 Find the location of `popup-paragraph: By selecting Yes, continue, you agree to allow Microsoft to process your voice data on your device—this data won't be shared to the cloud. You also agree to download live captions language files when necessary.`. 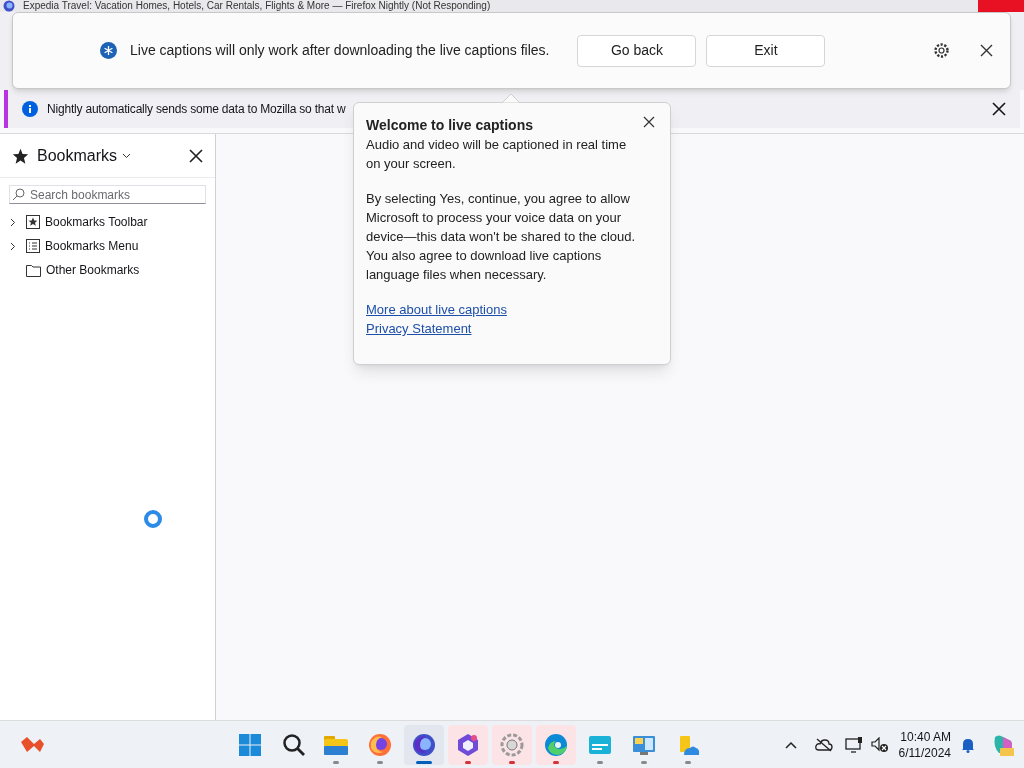

popup-paragraph: By selecting Yes, continue, you agree to allow Microsoft to process your voice data on your device—this data won't be shared to the cloud. You also agree to download live captions language files when necessary. is located at coordinates (501, 237).